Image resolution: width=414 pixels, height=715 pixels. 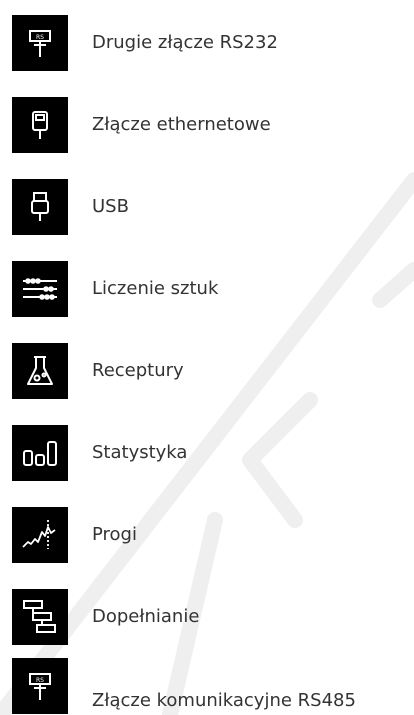 What do you see at coordinates (181, 124) in the screenshot?
I see `feature-label: Złącze ethernetowe` at bounding box center [181, 124].